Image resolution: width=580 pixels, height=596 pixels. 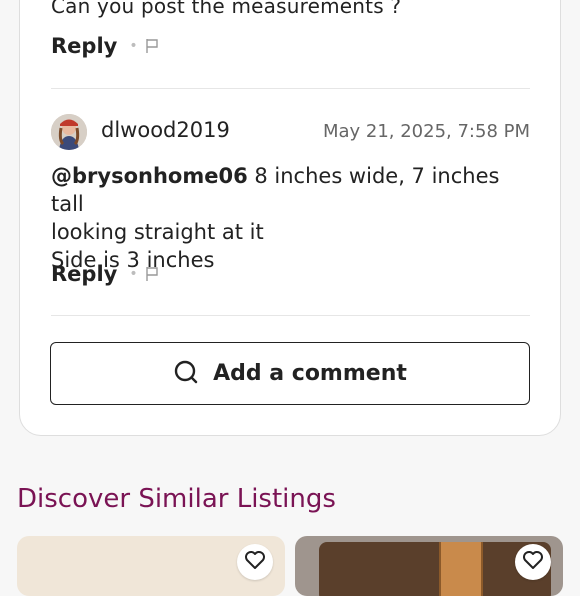 What do you see at coordinates (165, 130) in the screenshot?
I see `comment-username: dlwood2019` at bounding box center [165, 130].